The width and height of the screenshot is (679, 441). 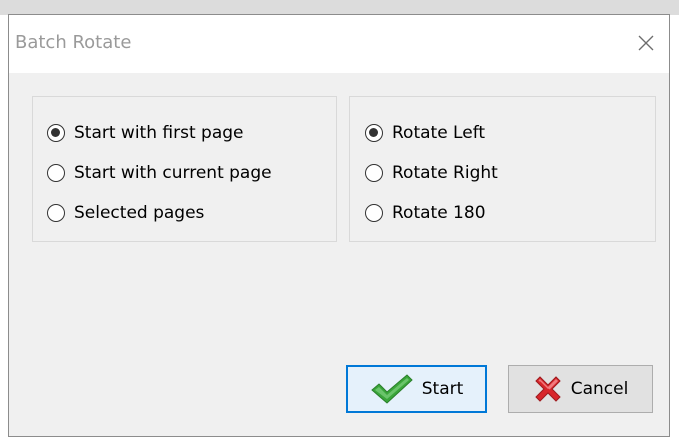 I want to click on close-icon, so click(x=646, y=43).